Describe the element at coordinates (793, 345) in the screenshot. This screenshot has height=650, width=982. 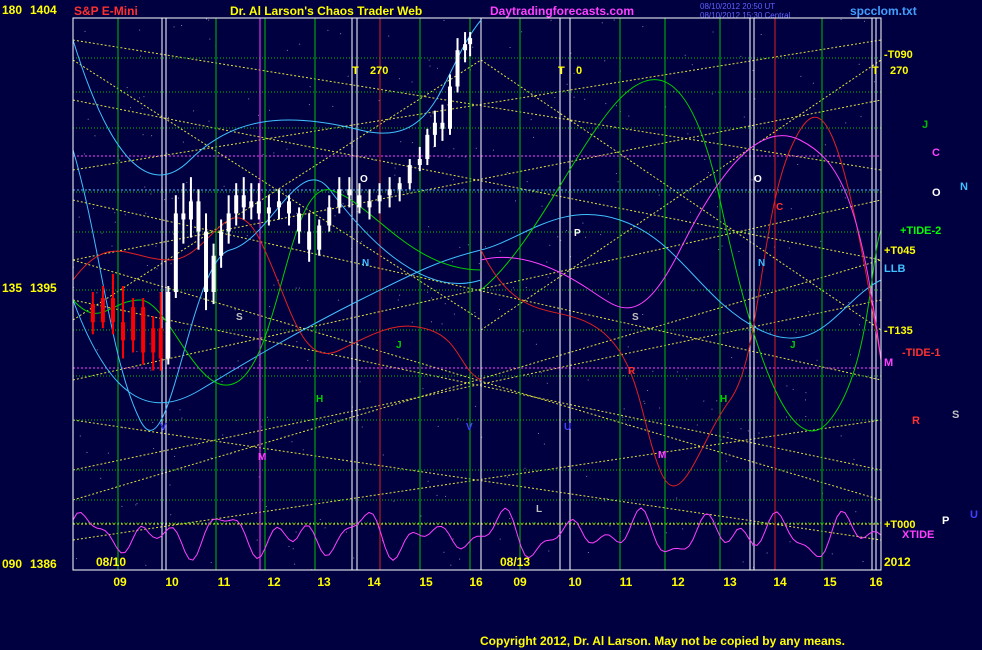
I see `planet-letter: J` at that location.